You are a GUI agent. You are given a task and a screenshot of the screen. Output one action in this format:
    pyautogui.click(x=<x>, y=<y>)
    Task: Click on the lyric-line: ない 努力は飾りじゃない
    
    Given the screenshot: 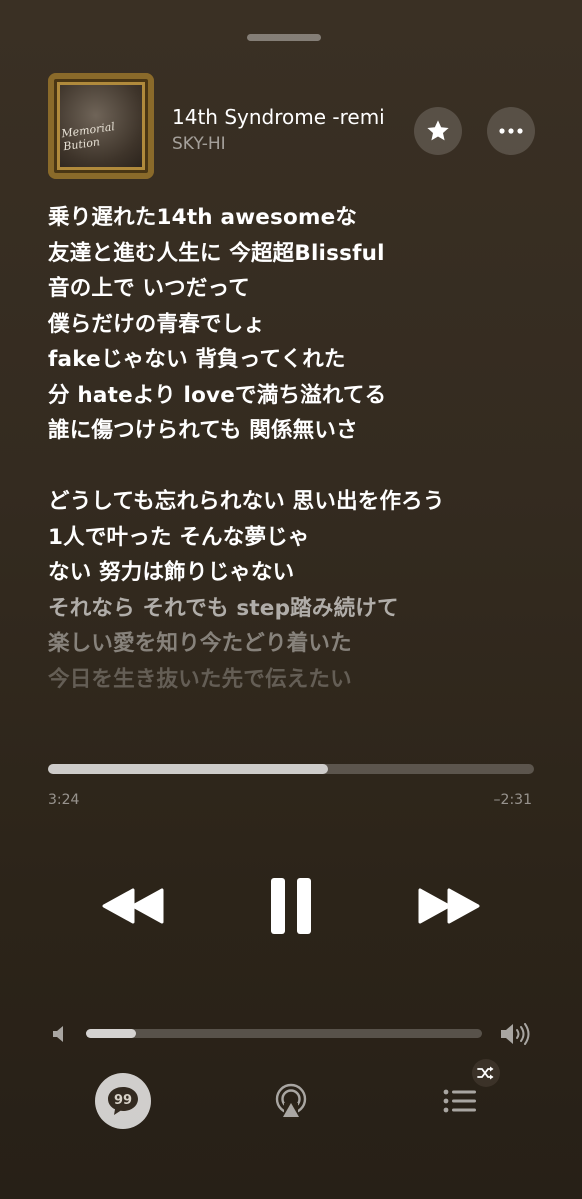 What is the action you would take?
    pyautogui.click(x=308, y=573)
    